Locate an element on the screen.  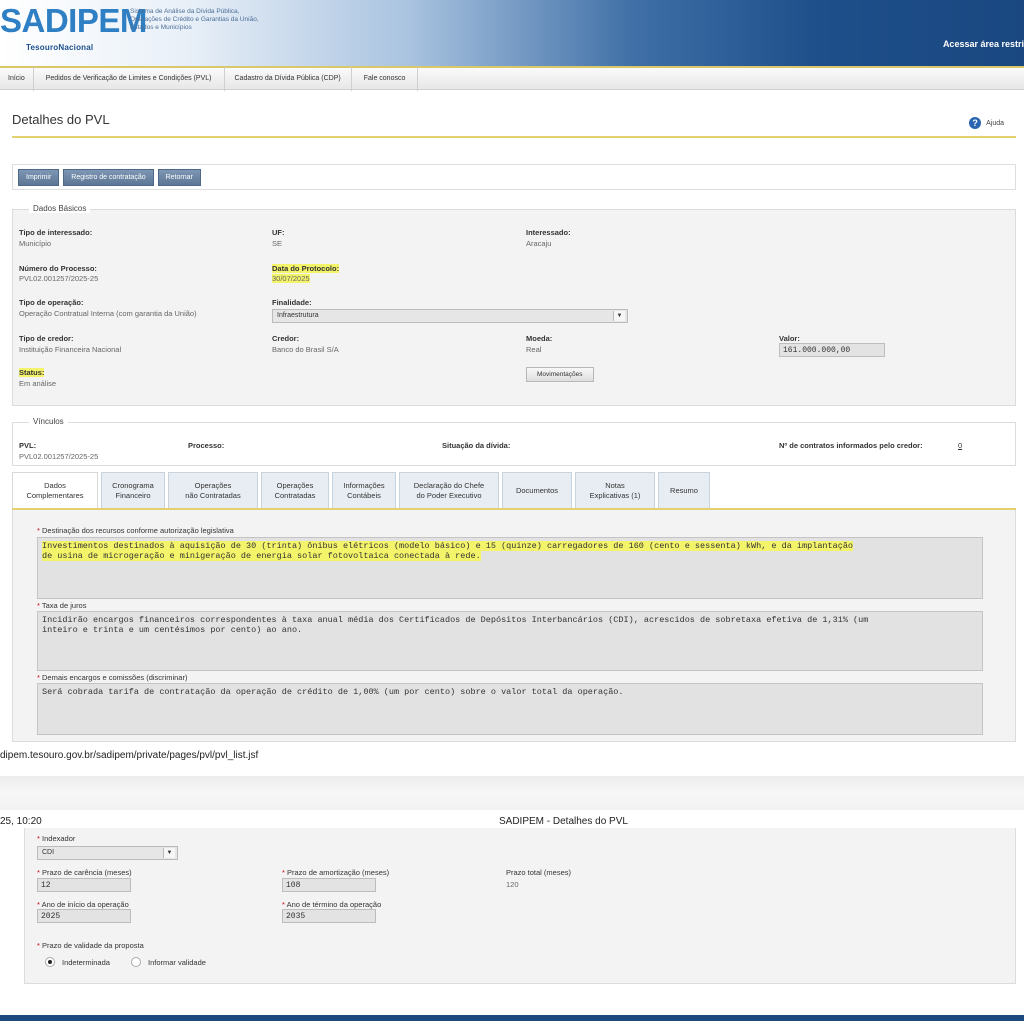
menu-item-inicio: Início is located at coordinates (17, 78).